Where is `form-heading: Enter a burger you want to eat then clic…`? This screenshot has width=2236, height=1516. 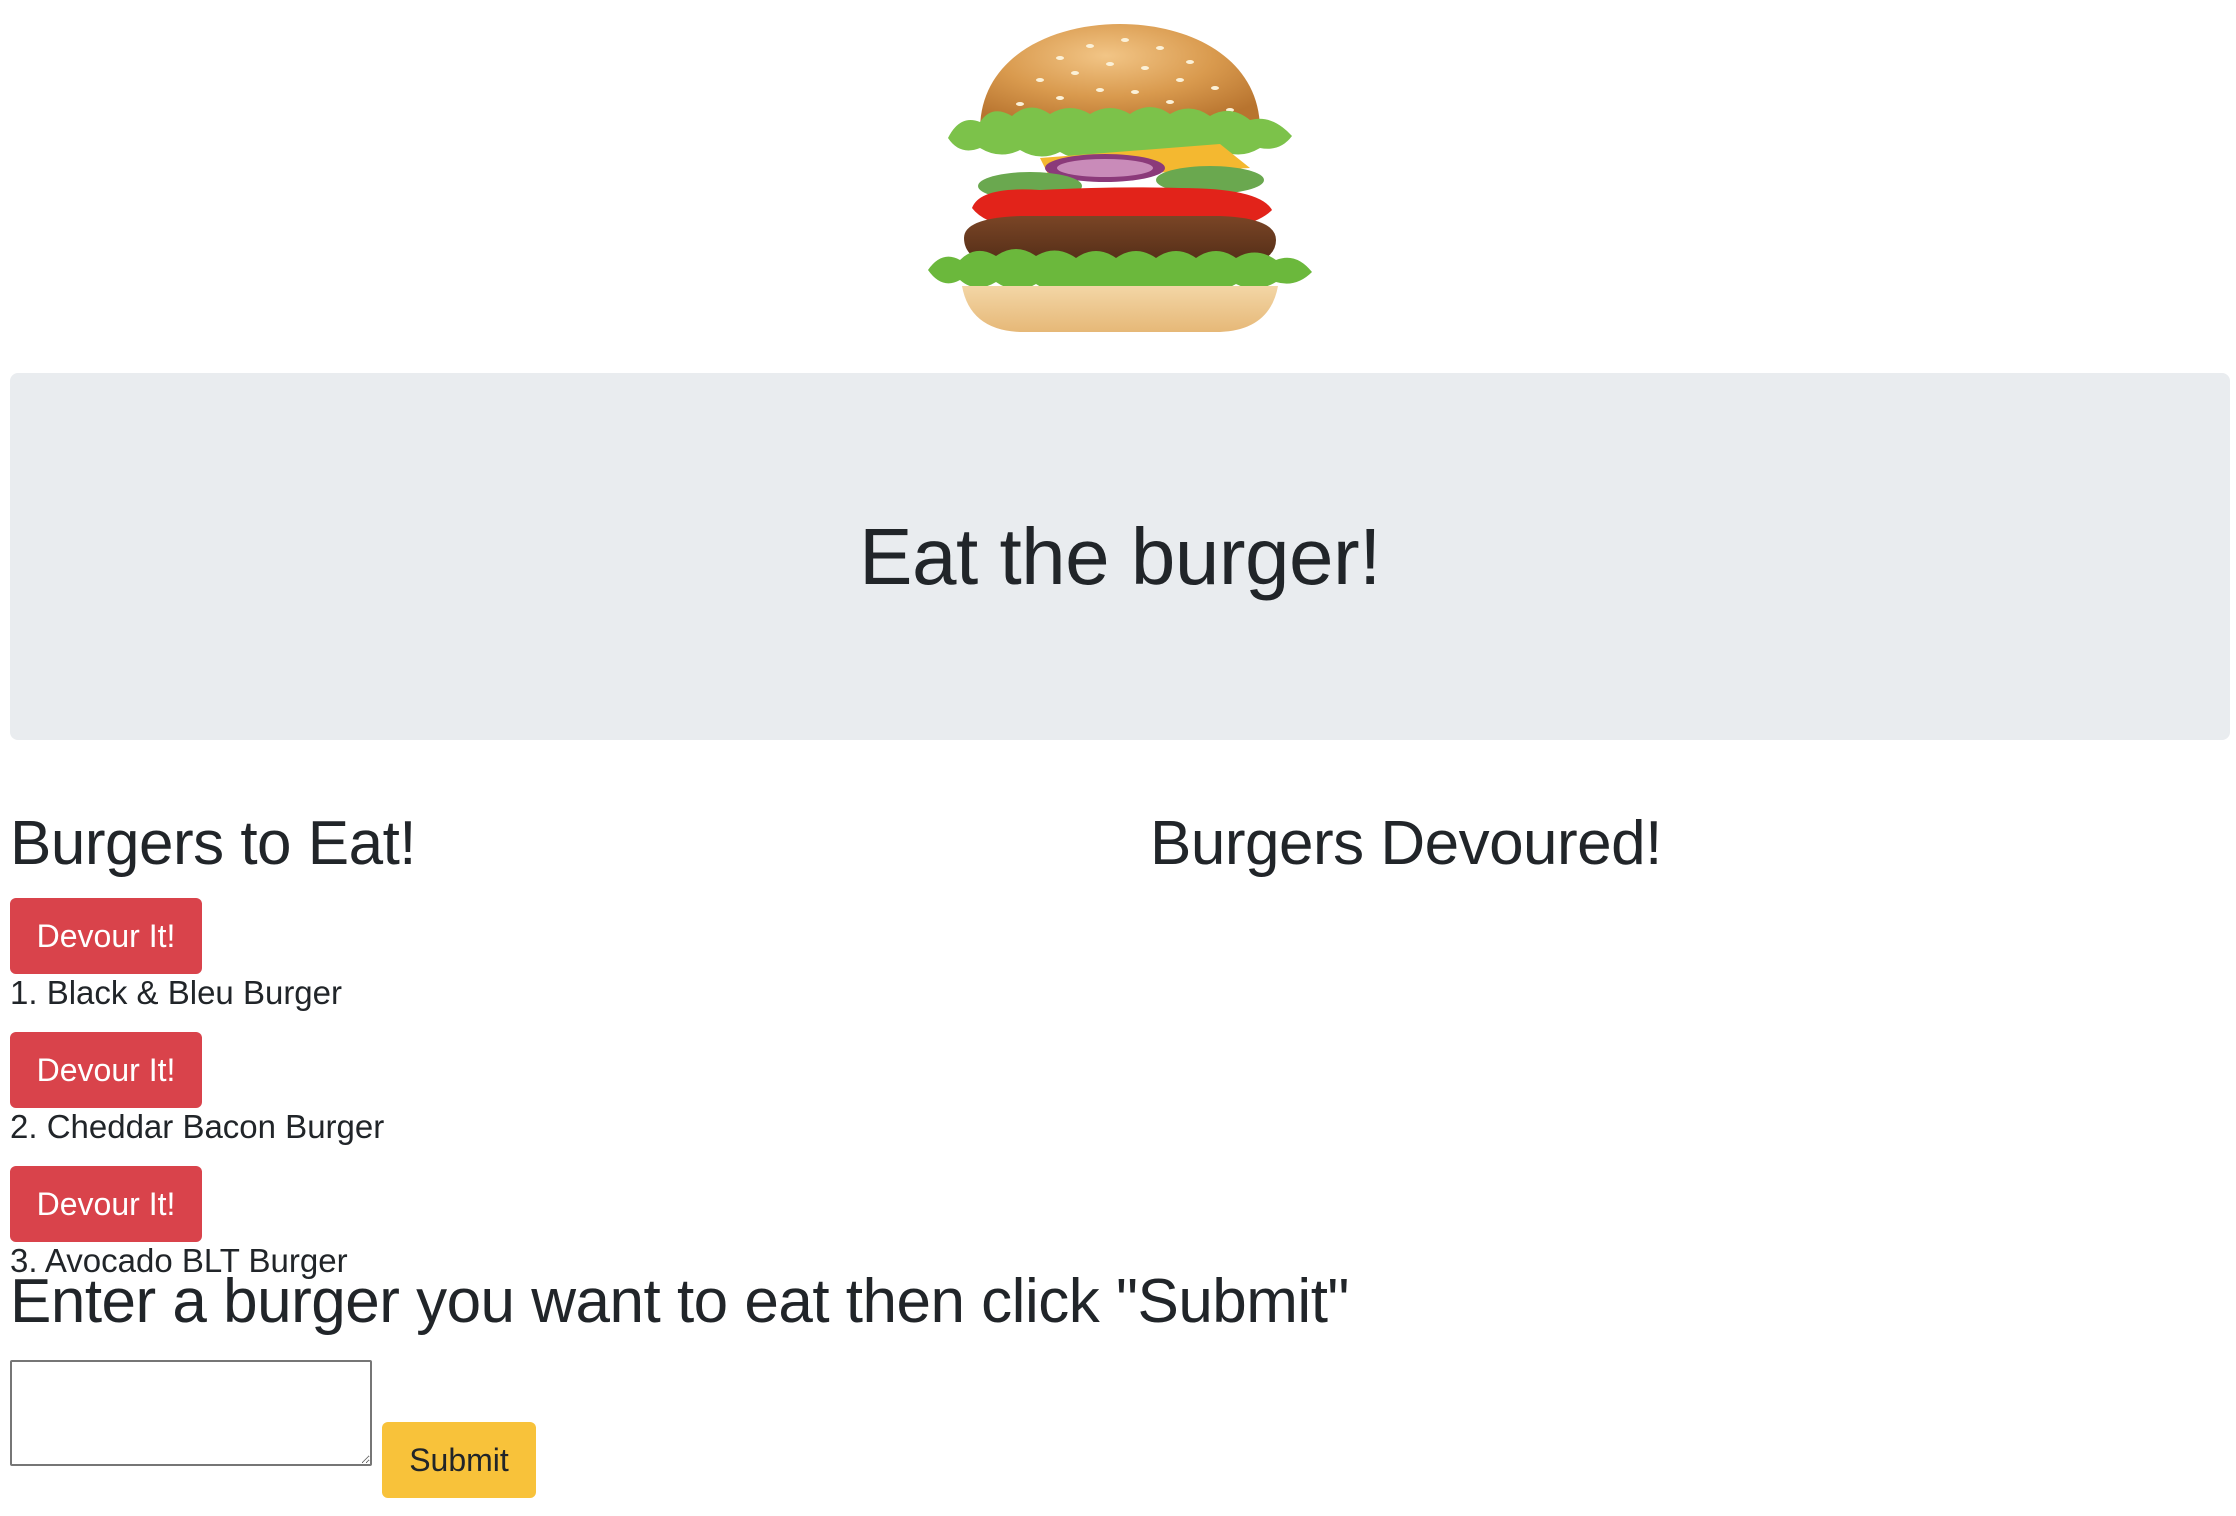
form-heading: Enter a burger you want to eat then clic… is located at coordinates (679, 1301).